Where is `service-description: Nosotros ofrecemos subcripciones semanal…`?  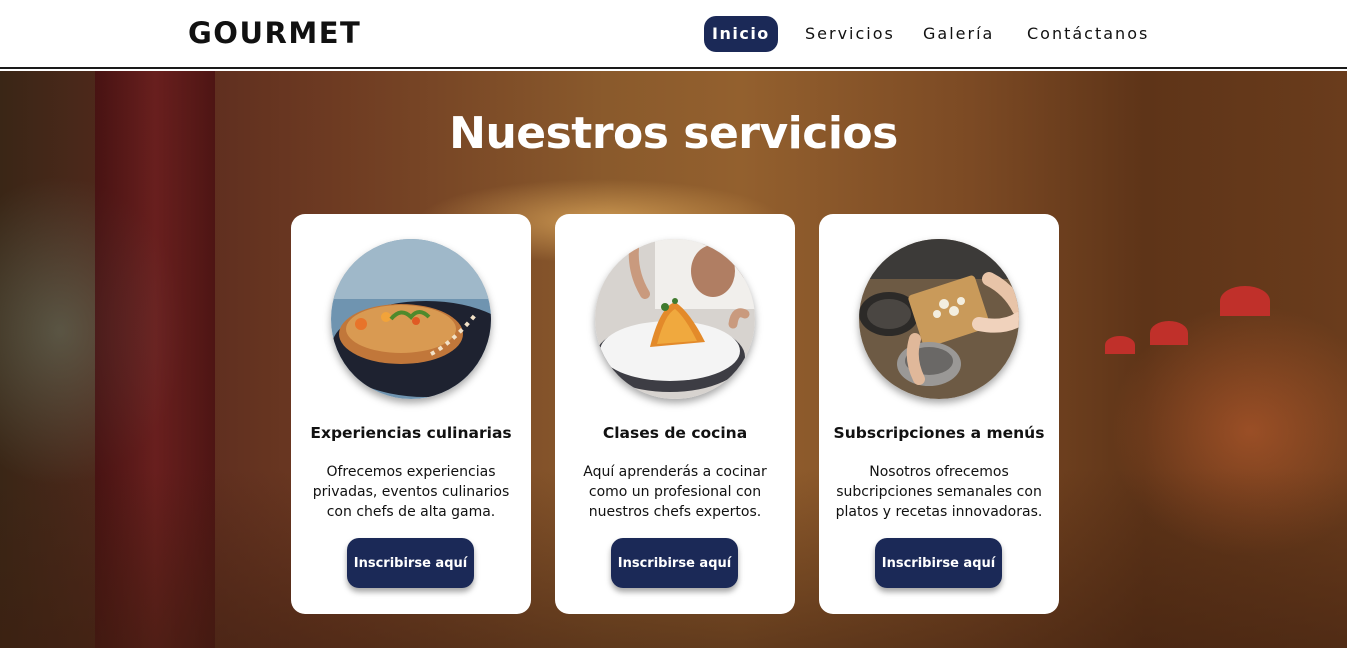
service-description: Nosotros ofrecemos subcripciones semanal… is located at coordinates (939, 492).